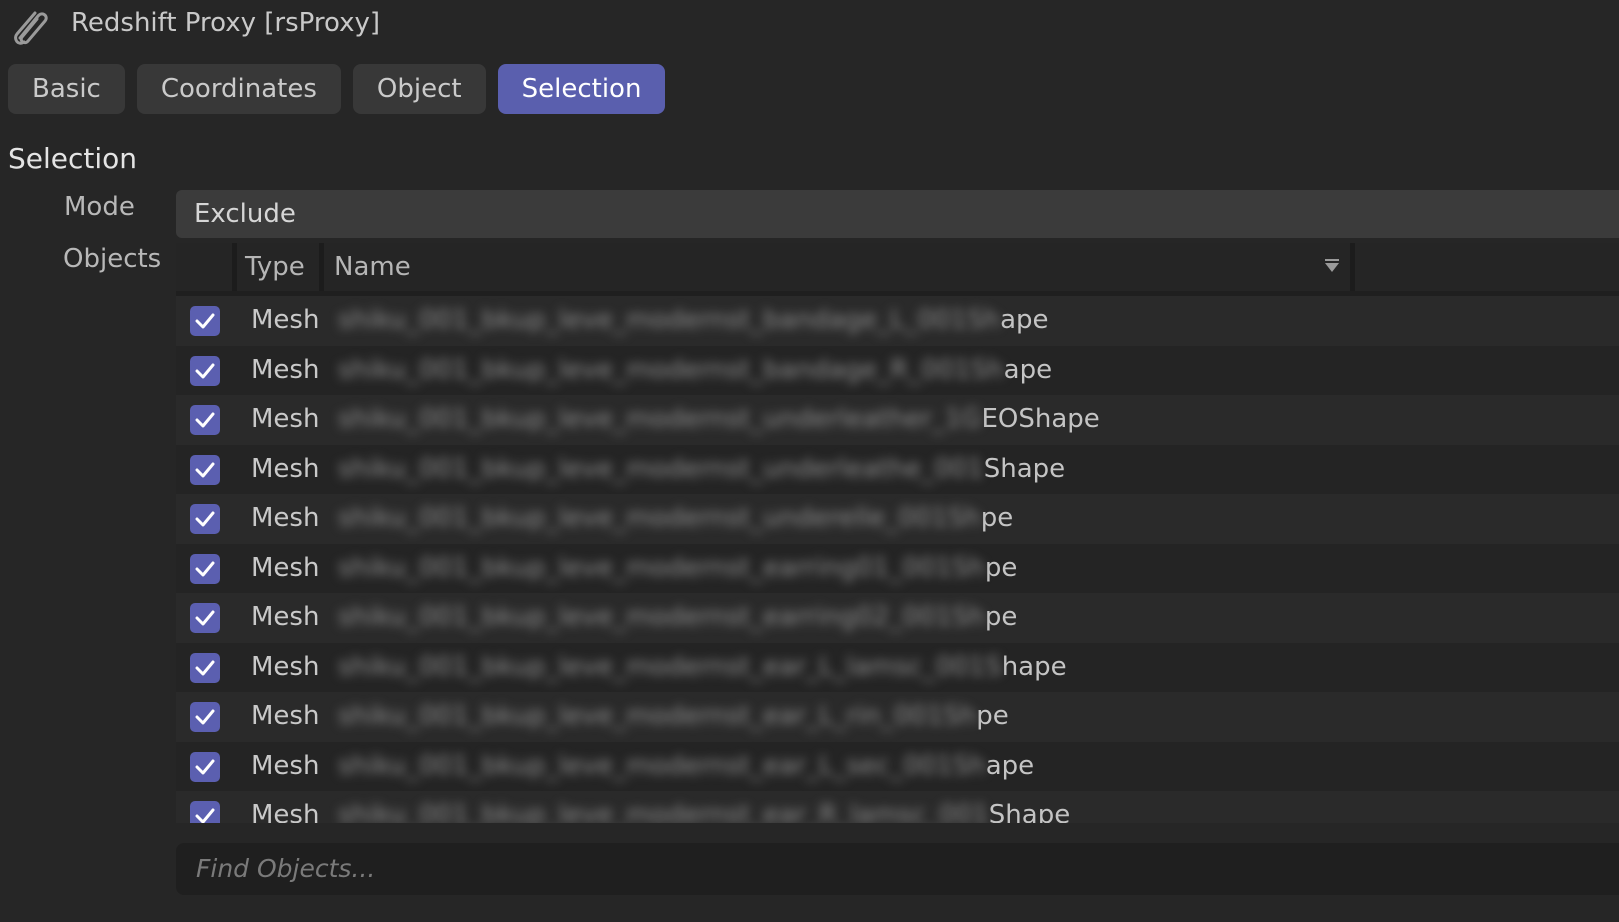 The width and height of the screenshot is (1619, 922). Describe the element at coordinates (226, 23) in the screenshot. I see `window-title: Redshift Proxy [rsProxy]` at that location.